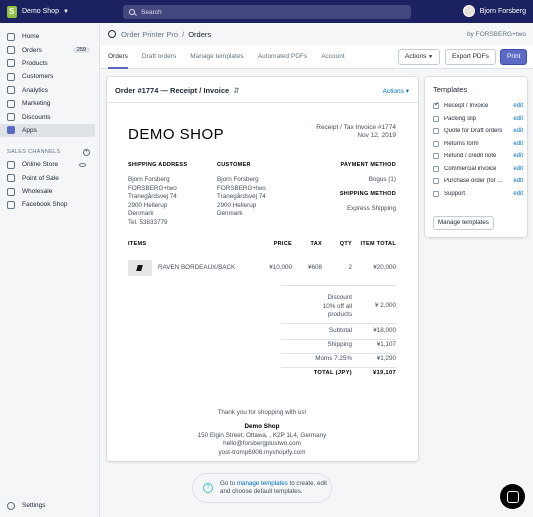 This screenshot has width=533, height=517. What do you see at coordinates (262, 412) in the screenshot?
I see `thank-you-message: Thank you for shopping with us!` at bounding box center [262, 412].